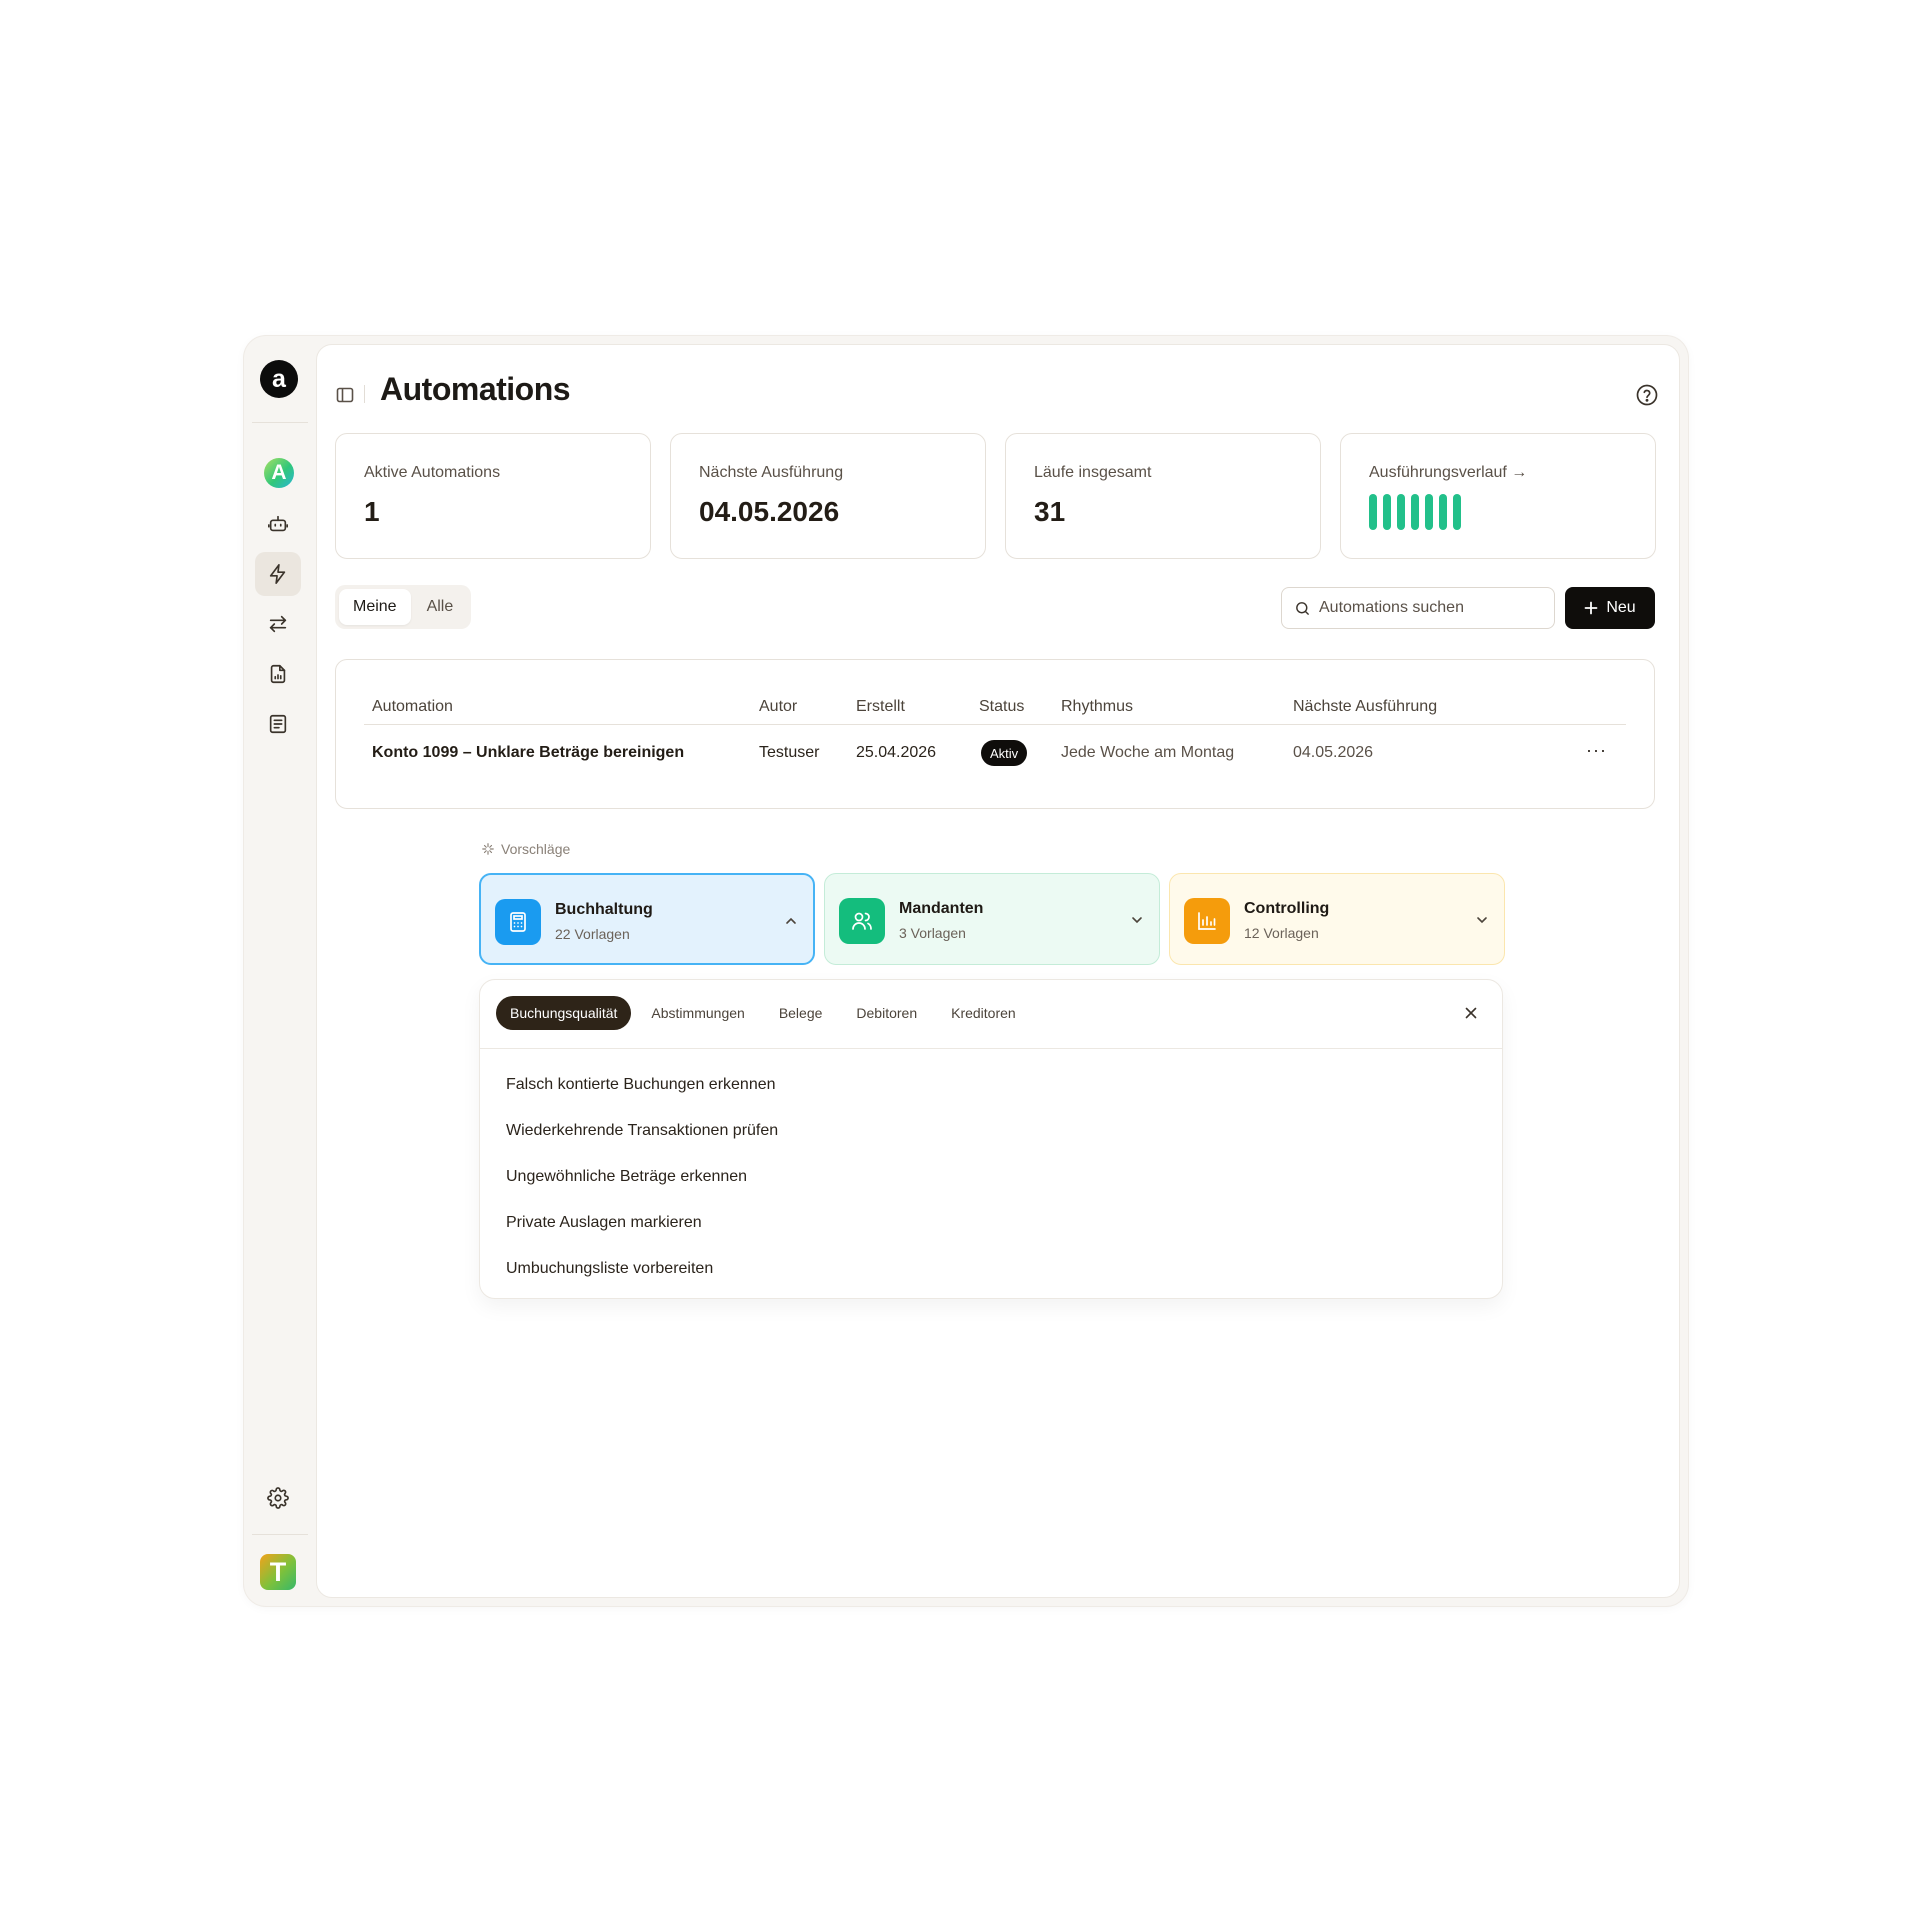 This screenshot has height=1920, width=1920. What do you see at coordinates (789, 752) in the screenshot?
I see `automation-author: Testuser` at bounding box center [789, 752].